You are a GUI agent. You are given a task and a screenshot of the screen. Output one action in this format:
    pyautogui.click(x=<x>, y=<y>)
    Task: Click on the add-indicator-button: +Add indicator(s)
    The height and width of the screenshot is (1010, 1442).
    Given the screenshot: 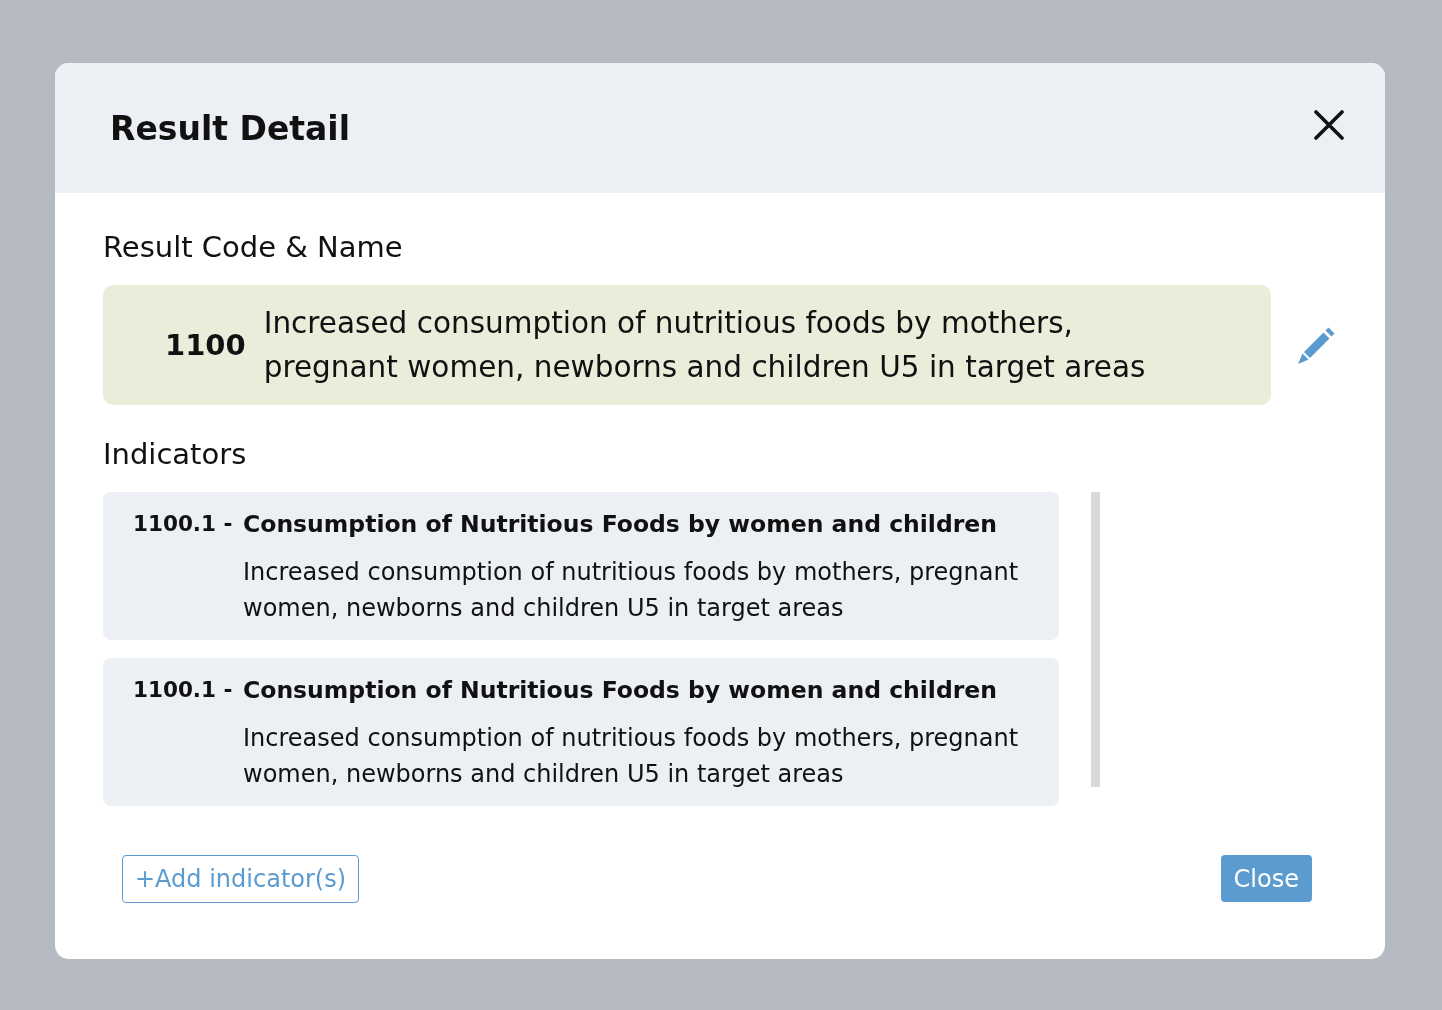 What is the action you would take?
    pyautogui.click(x=241, y=879)
    